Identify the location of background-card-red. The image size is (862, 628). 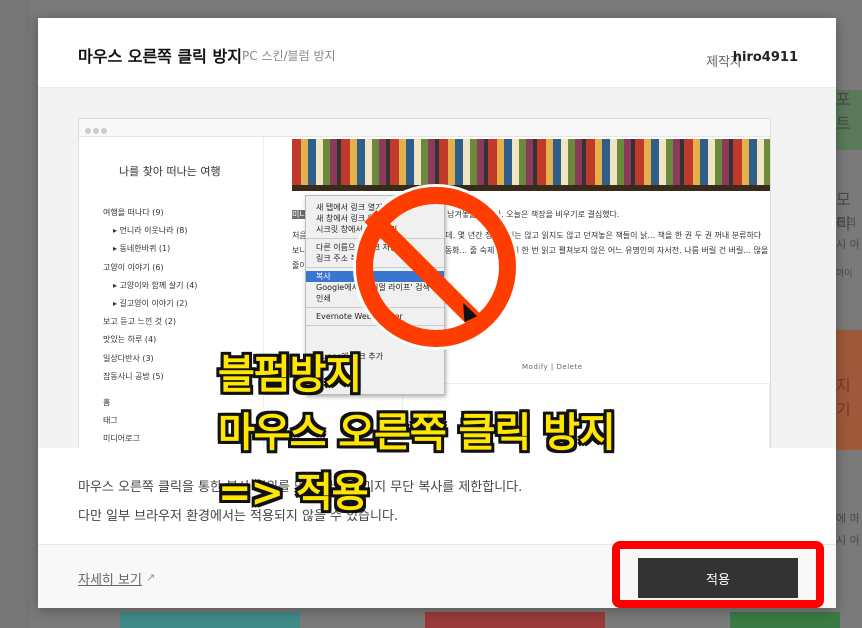
(515, 620).